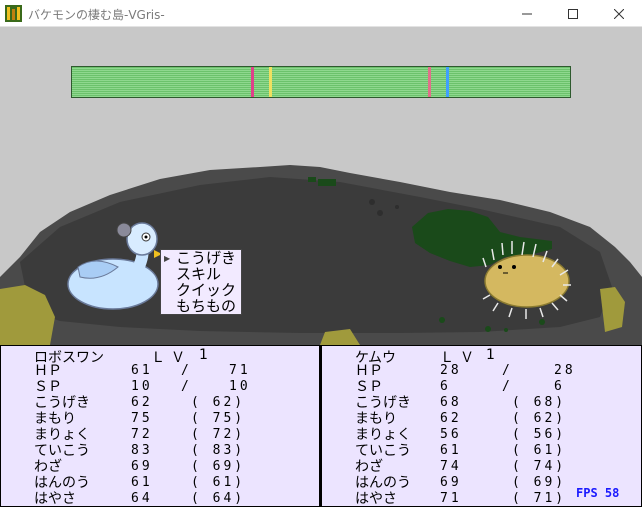  I want to click on player-stat-row: ＨＰ 61 / 71, so click(174, 371).